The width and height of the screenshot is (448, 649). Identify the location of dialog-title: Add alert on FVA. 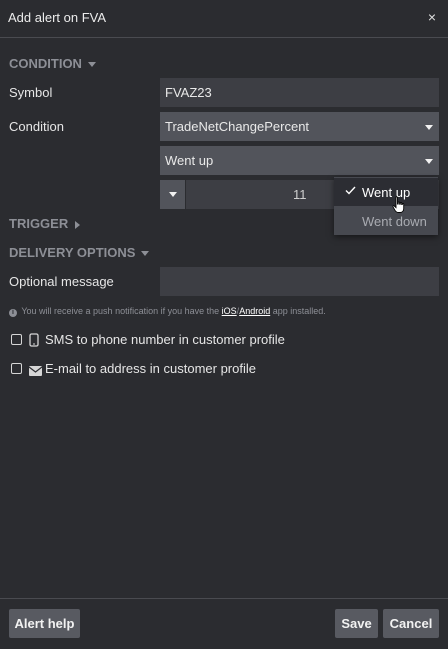
(57, 17).